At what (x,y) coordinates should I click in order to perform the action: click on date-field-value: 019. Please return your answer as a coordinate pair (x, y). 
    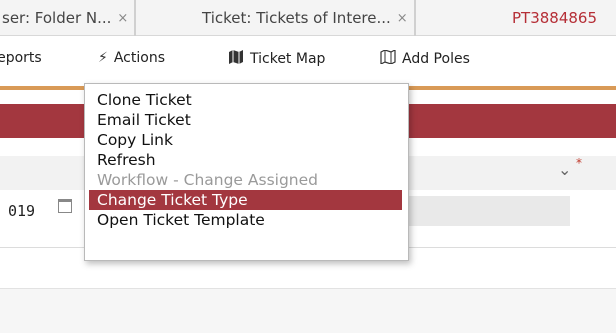
    Looking at the image, I should click on (21, 211).